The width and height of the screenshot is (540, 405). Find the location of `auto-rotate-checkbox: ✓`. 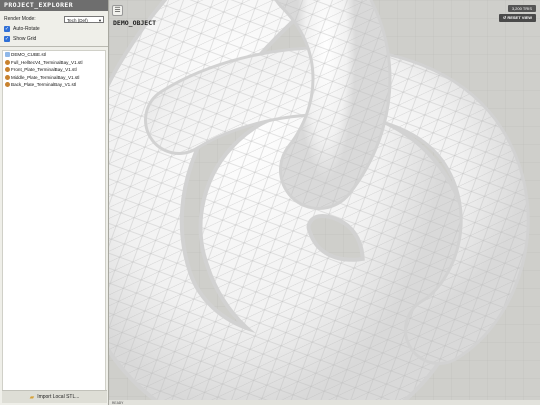

auto-rotate-checkbox: ✓ is located at coordinates (7, 29).